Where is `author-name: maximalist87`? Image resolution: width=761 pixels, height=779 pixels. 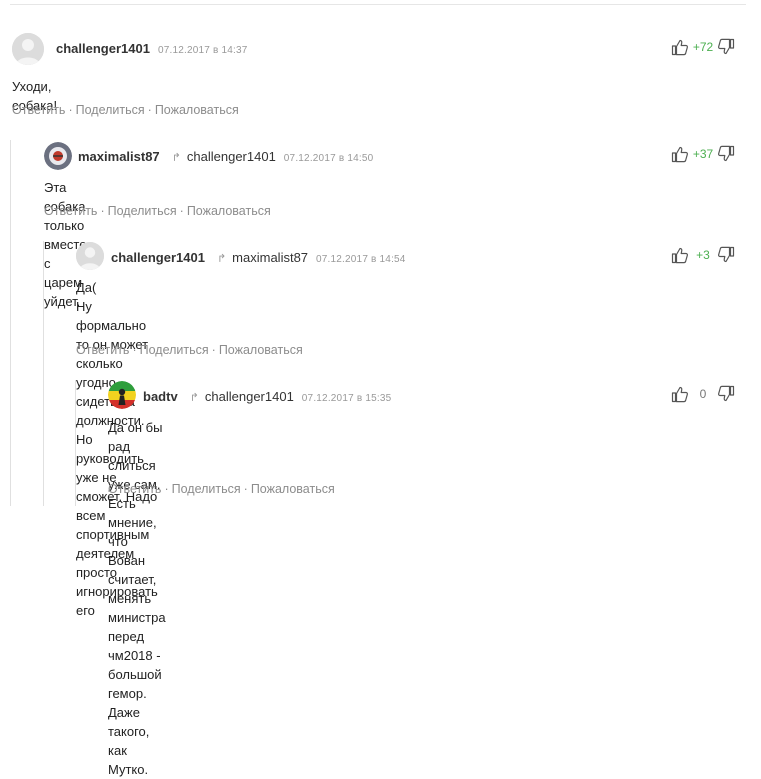 author-name: maximalist87 is located at coordinates (119, 156).